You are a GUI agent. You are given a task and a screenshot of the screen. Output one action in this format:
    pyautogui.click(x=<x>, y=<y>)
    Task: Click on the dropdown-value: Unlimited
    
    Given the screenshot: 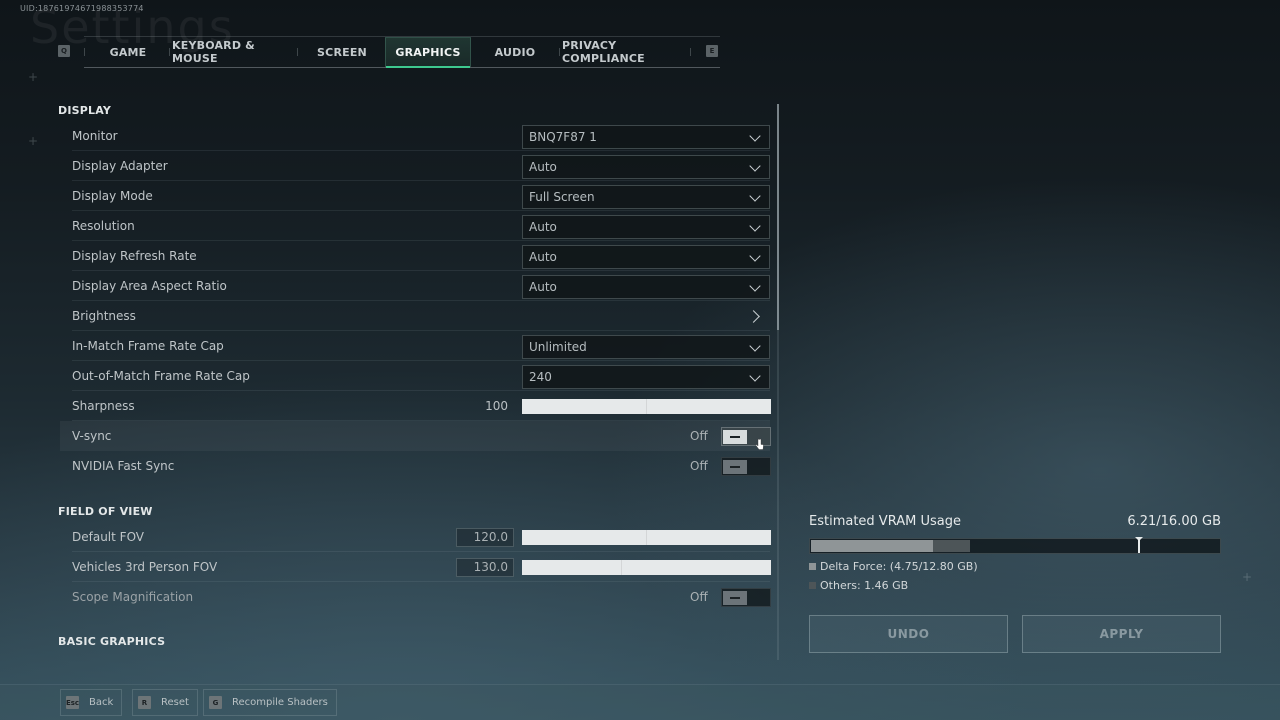 What is the action you would take?
    pyautogui.click(x=558, y=347)
    